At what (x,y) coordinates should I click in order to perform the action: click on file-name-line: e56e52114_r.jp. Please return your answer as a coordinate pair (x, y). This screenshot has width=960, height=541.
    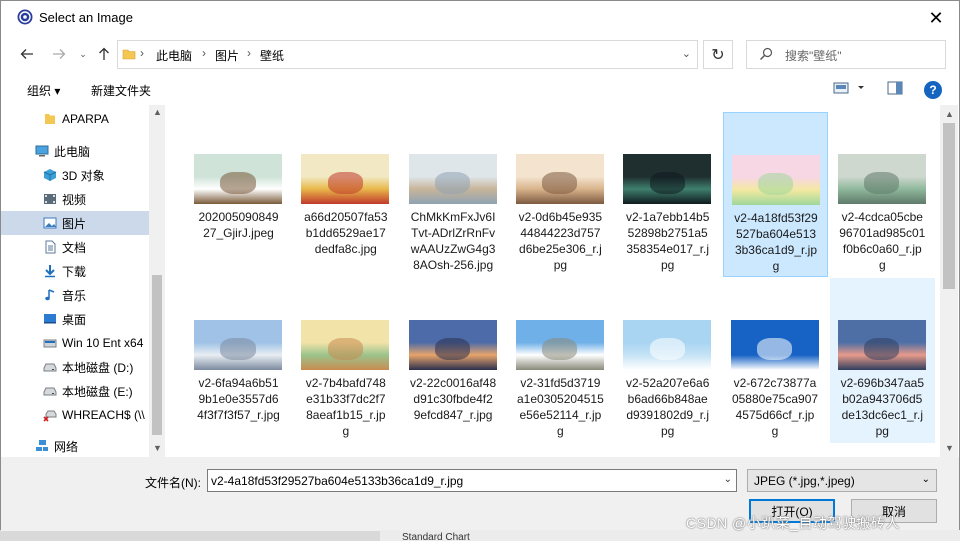
    Looking at the image, I should click on (560, 415).